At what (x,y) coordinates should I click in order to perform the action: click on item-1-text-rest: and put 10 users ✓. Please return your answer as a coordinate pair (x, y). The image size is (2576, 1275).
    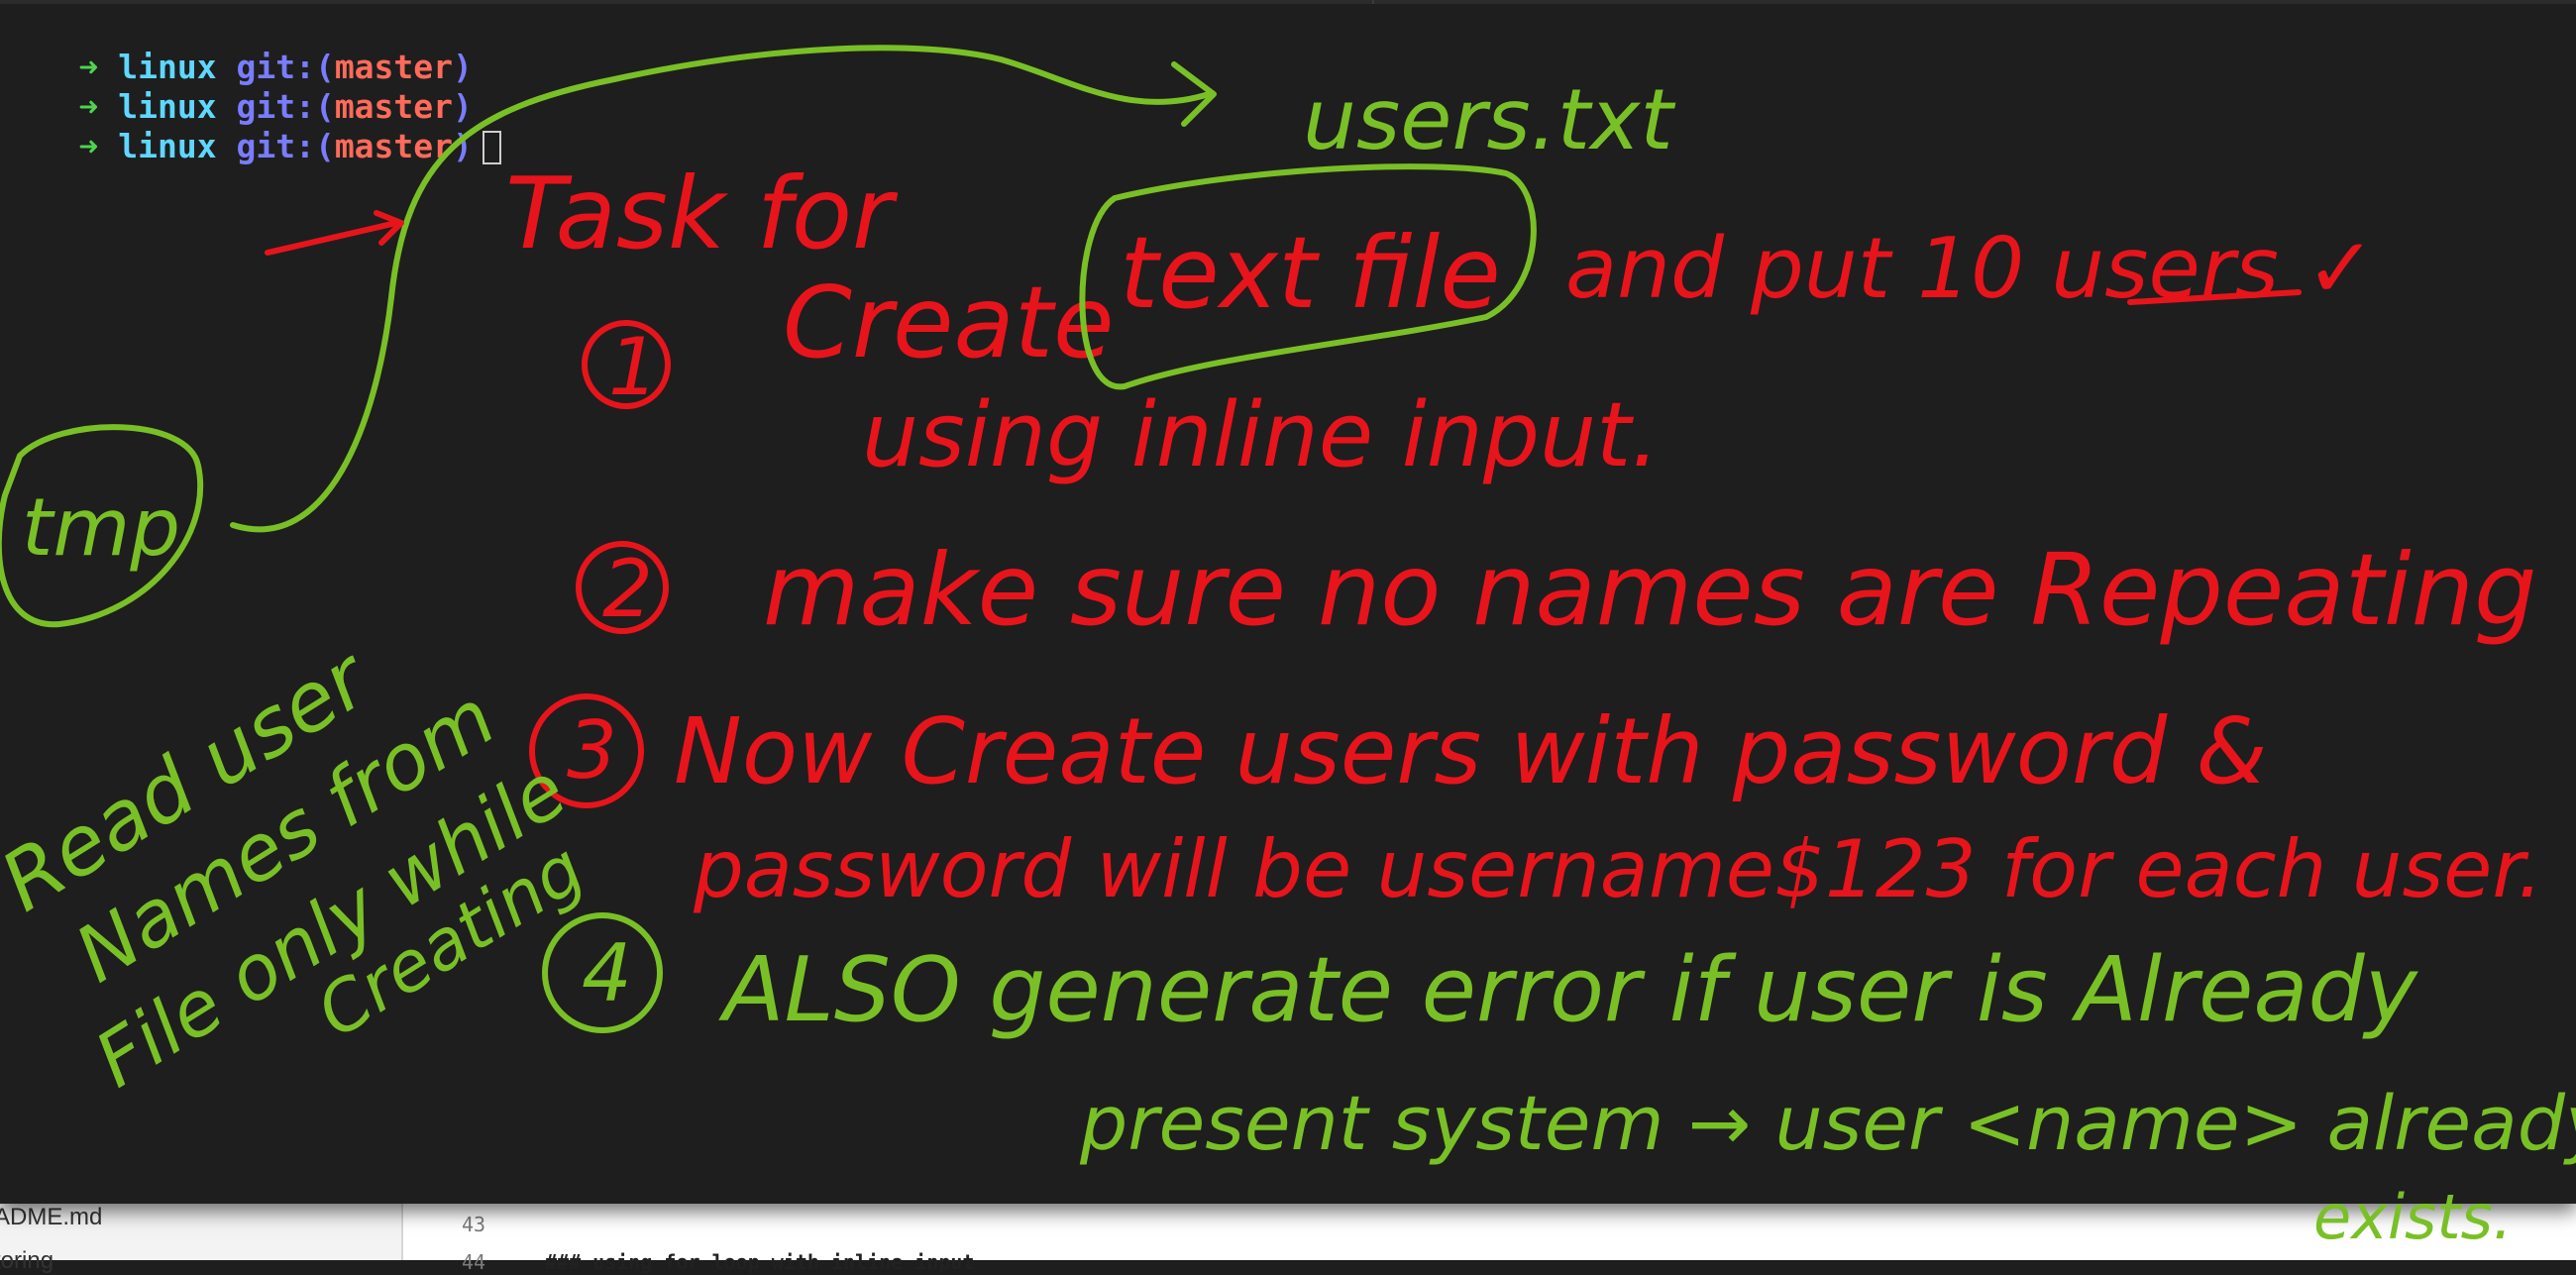
    Looking at the image, I should click on (1970, 269).